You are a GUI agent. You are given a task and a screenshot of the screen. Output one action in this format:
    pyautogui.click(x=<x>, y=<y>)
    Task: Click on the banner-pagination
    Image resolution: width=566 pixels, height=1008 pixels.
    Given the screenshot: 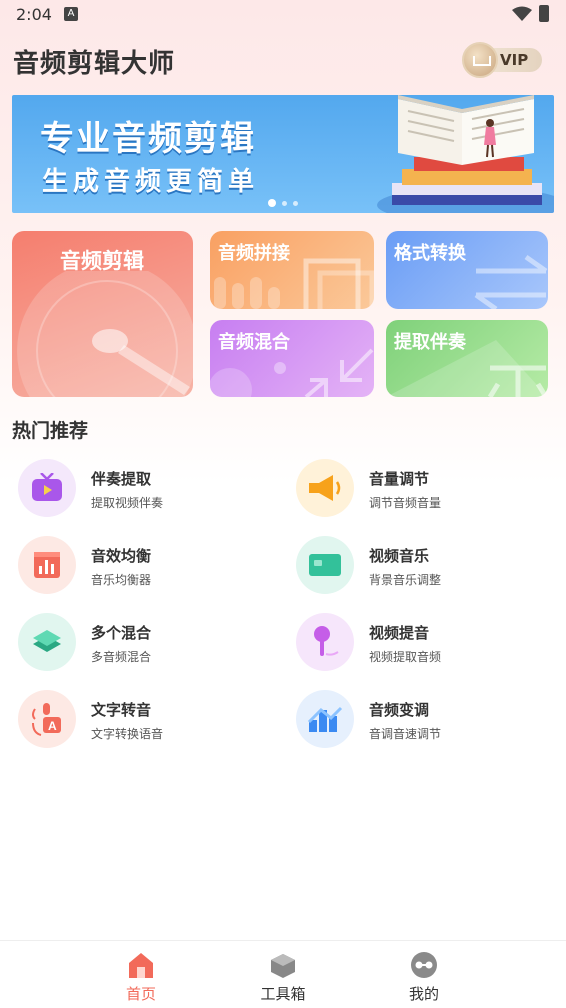 What is the action you would take?
    pyautogui.click(x=283, y=203)
    